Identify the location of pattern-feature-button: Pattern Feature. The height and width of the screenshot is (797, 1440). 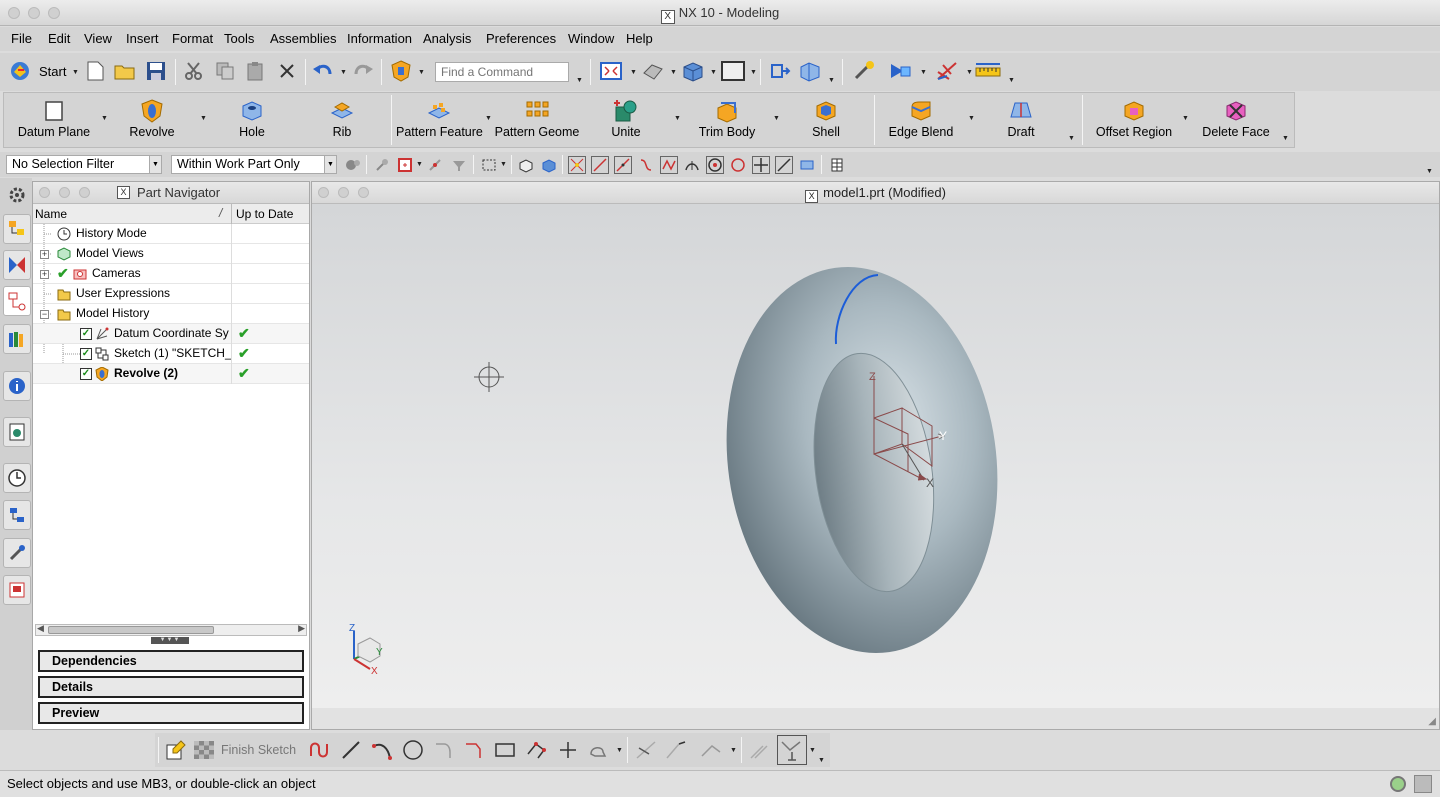
(439, 120).